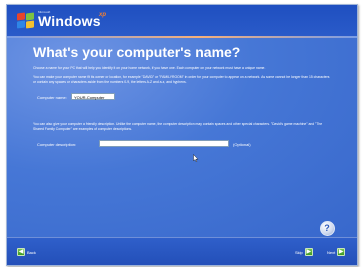  I want to click on computer-name-field: YOUR-Computer, so click(93, 96).